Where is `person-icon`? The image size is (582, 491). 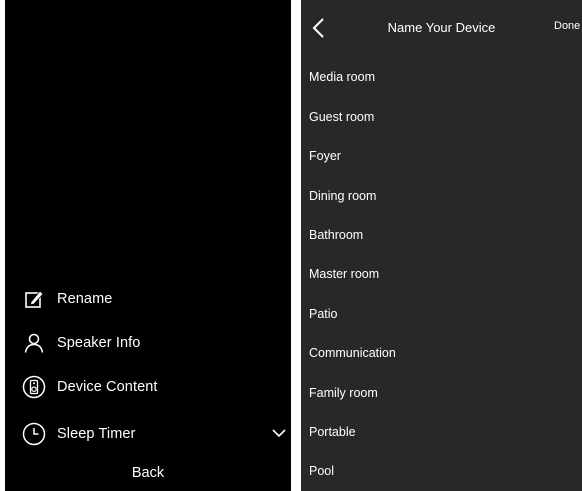 person-icon is located at coordinates (34, 343).